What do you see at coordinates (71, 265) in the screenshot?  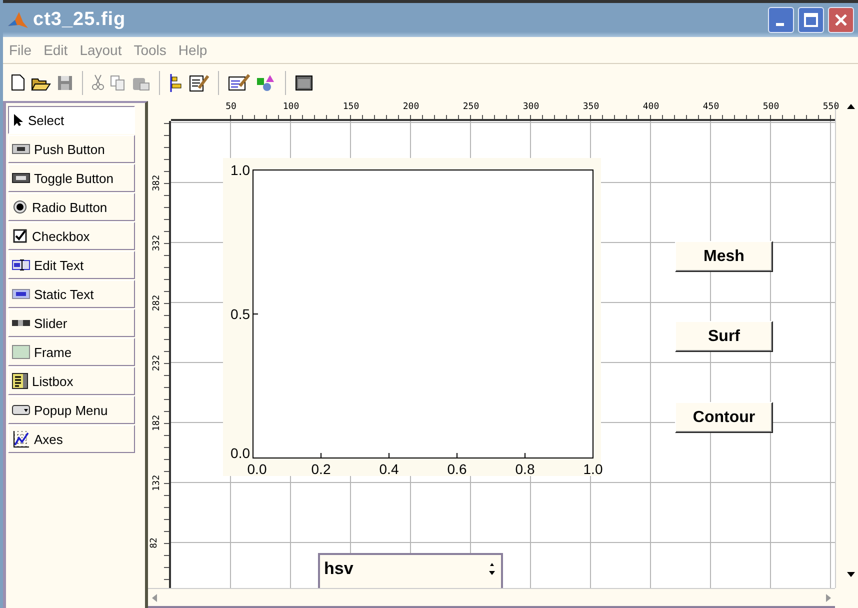 I see `palette-item: Edit Text` at bounding box center [71, 265].